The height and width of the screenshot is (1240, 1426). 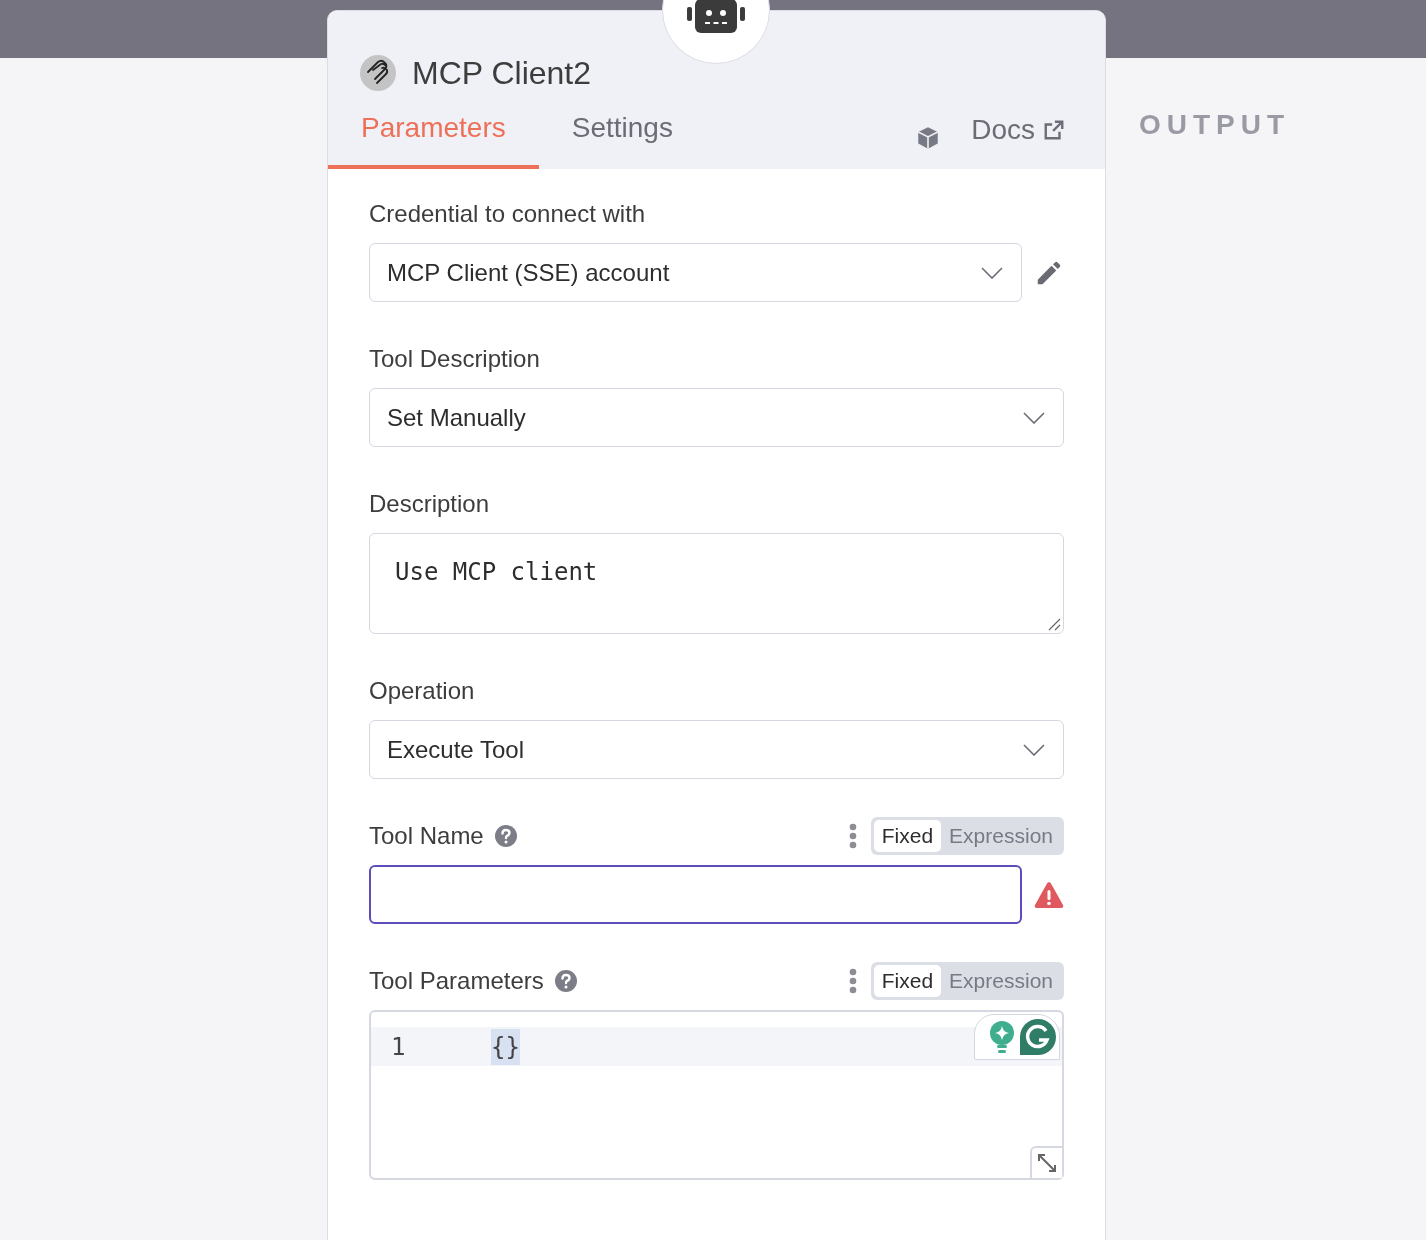 What do you see at coordinates (716, 1095) in the screenshot?
I see `code-editor: 1 {}` at bounding box center [716, 1095].